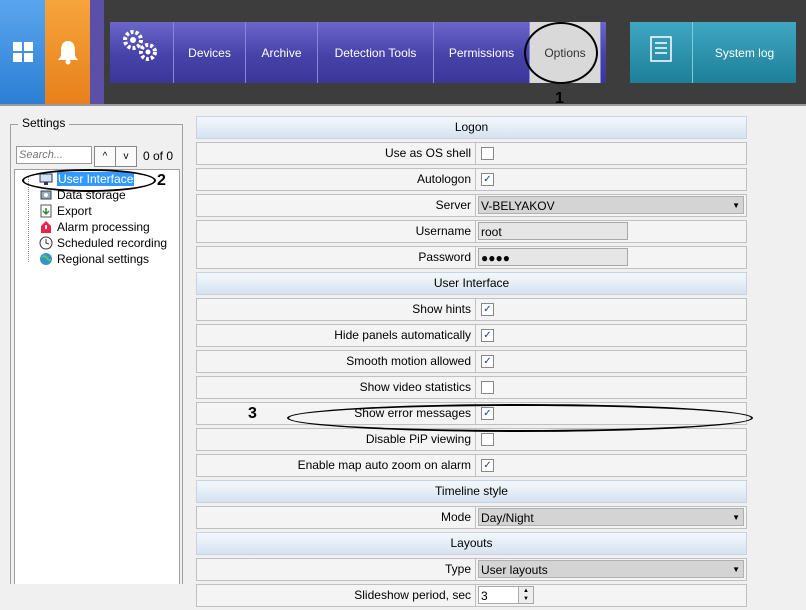 The height and width of the screenshot is (610, 806). I want to click on checkbox-disable-pip, so click(487, 439).